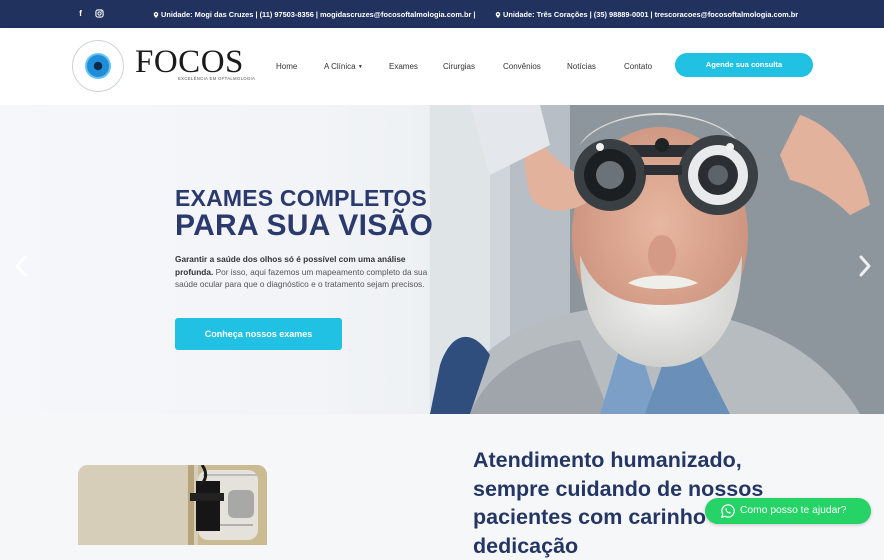 This screenshot has height=560, width=884. Describe the element at coordinates (865, 266) in the screenshot. I see `carousel-next-arrow-icon` at that location.